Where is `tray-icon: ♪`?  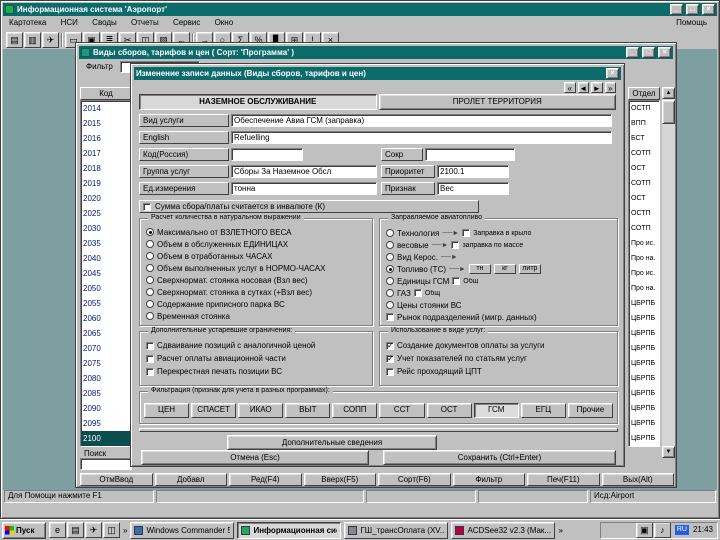 tray-icon: ♪ is located at coordinates (662, 530).